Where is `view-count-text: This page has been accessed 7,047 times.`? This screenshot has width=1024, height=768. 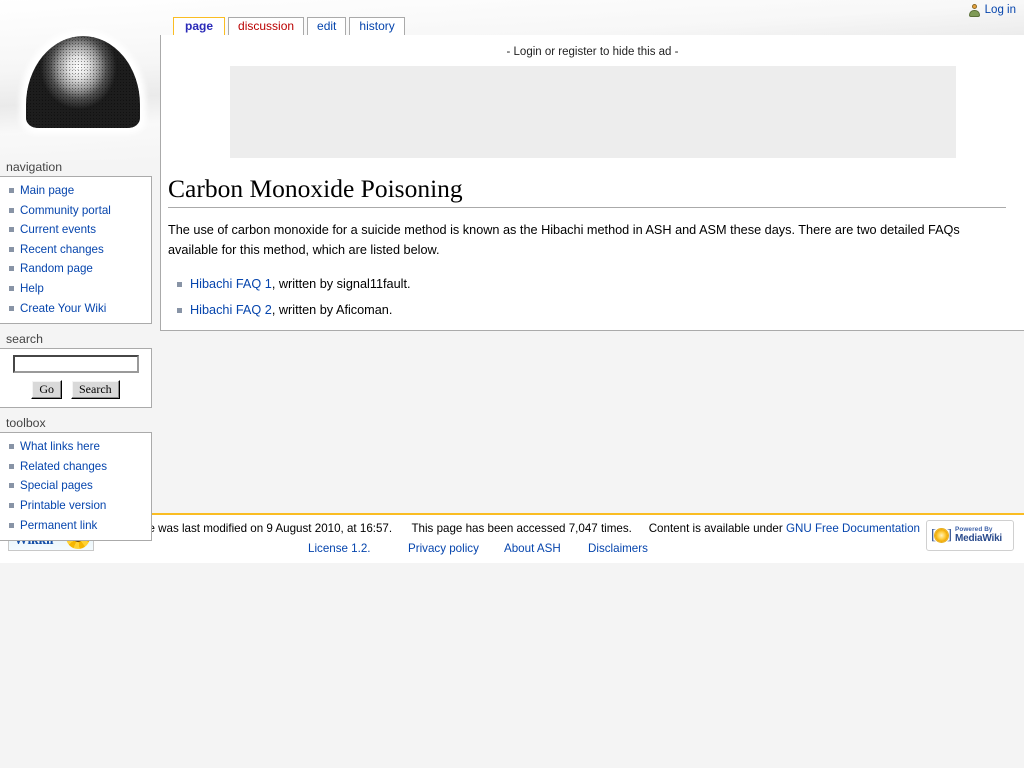
view-count-text: This page has been accessed 7,047 times. is located at coordinates (521, 528).